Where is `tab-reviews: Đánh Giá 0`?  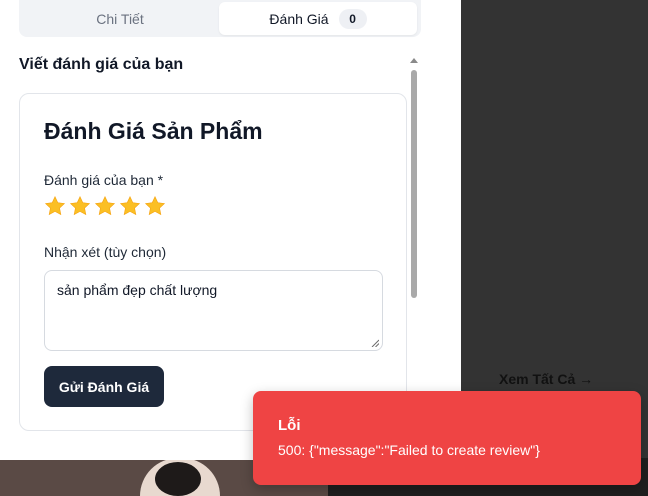
tab-reviews: Đánh Giá 0 is located at coordinates (318, 18).